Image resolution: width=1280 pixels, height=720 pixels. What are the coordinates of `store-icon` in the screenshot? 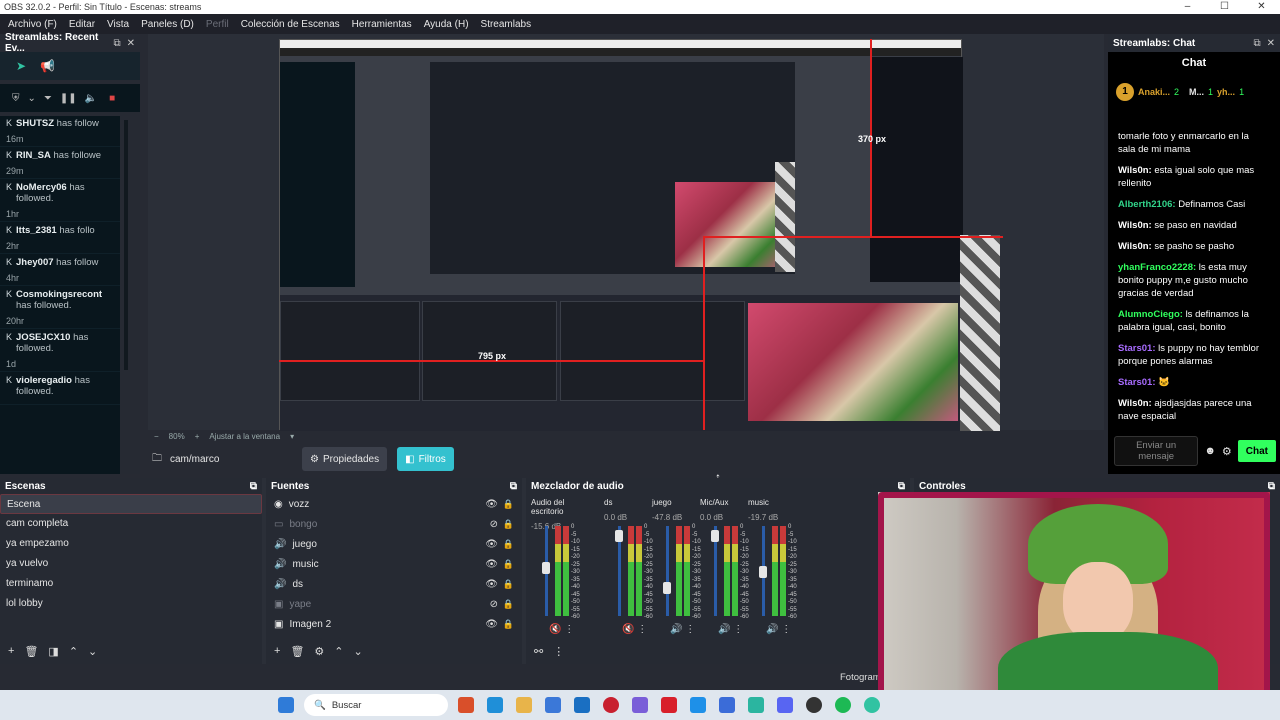 It's located at (553, 705).